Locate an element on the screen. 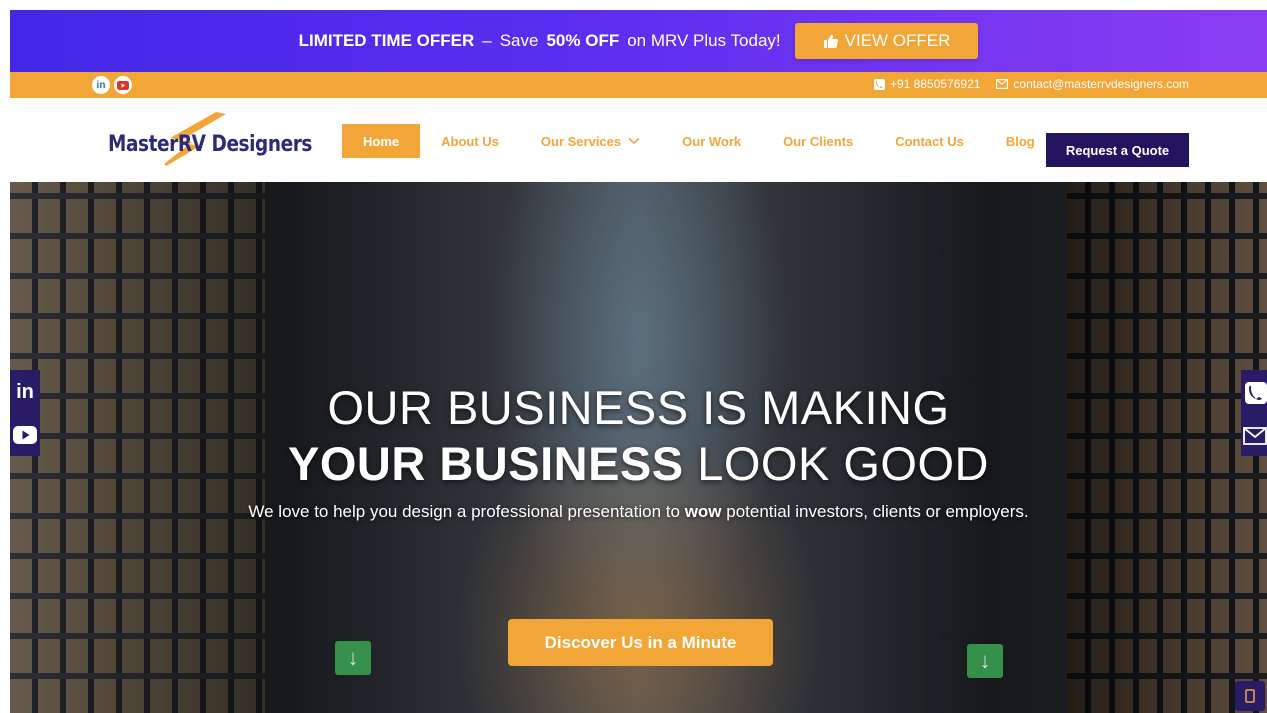 This screenshot has width=1267, height=713. nav-item-clients: Our Clients is located at coordinates (818, 141).